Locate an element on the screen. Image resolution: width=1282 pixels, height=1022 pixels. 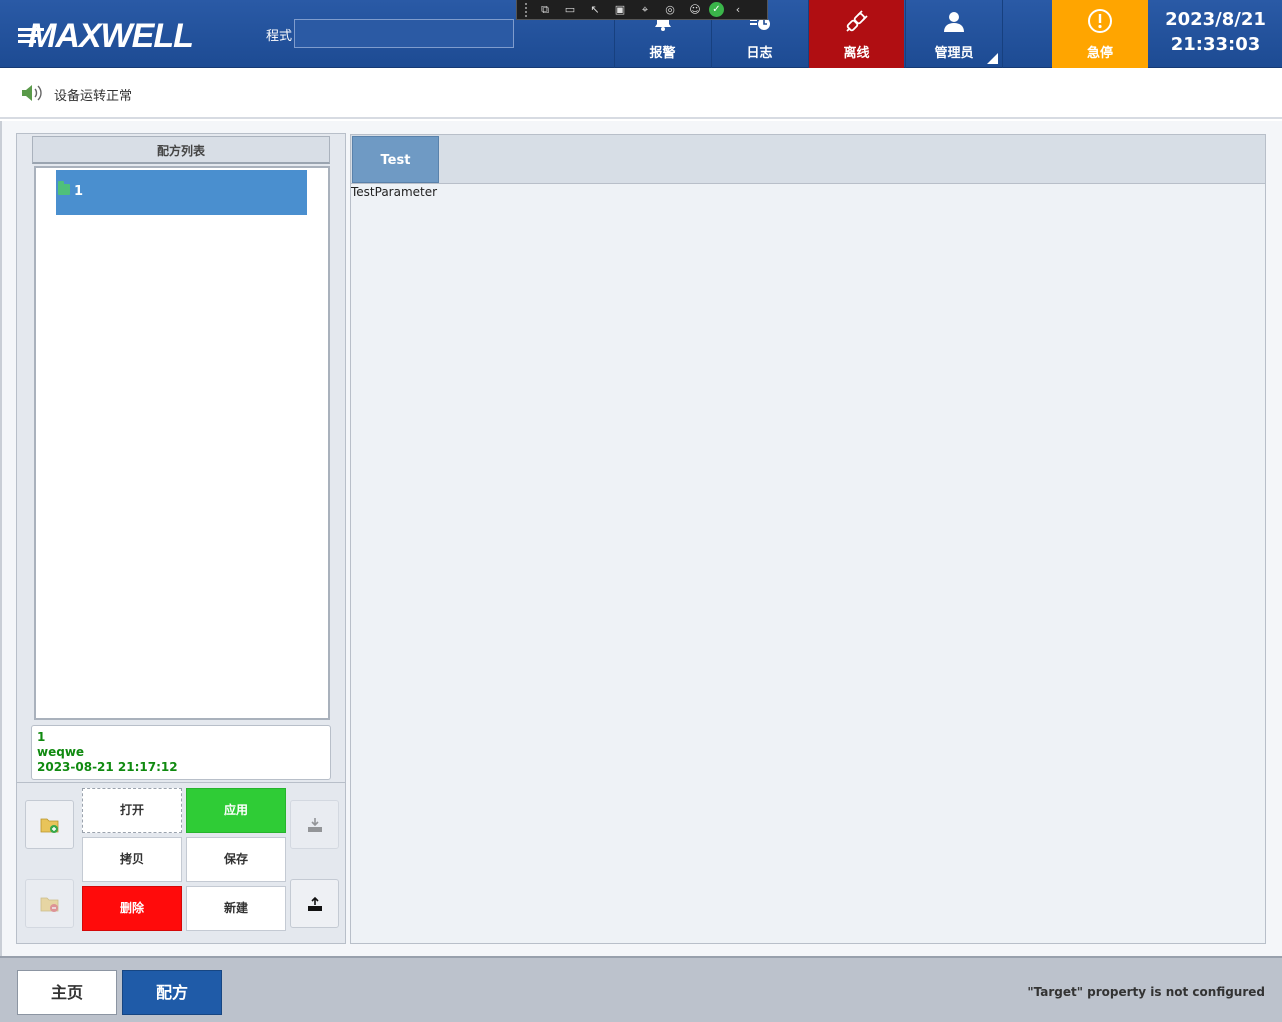
binding-failures-icon: ◎ is located at coordinates (670, 10).